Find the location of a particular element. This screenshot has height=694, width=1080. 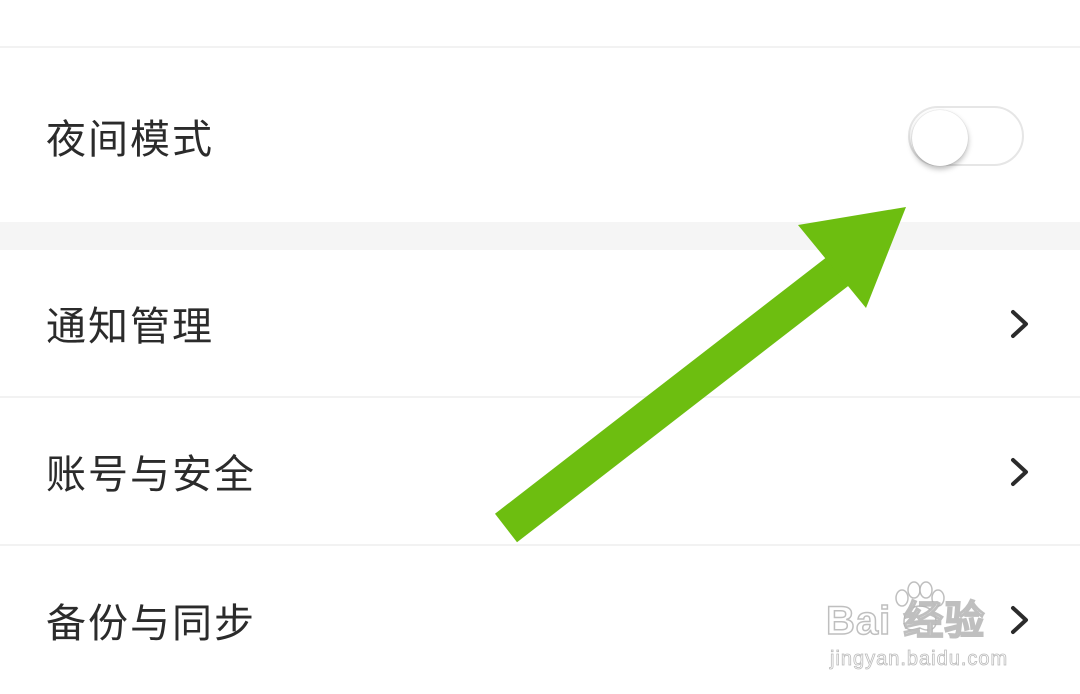

night-mode-toggle is located at coordinates (966, 136).